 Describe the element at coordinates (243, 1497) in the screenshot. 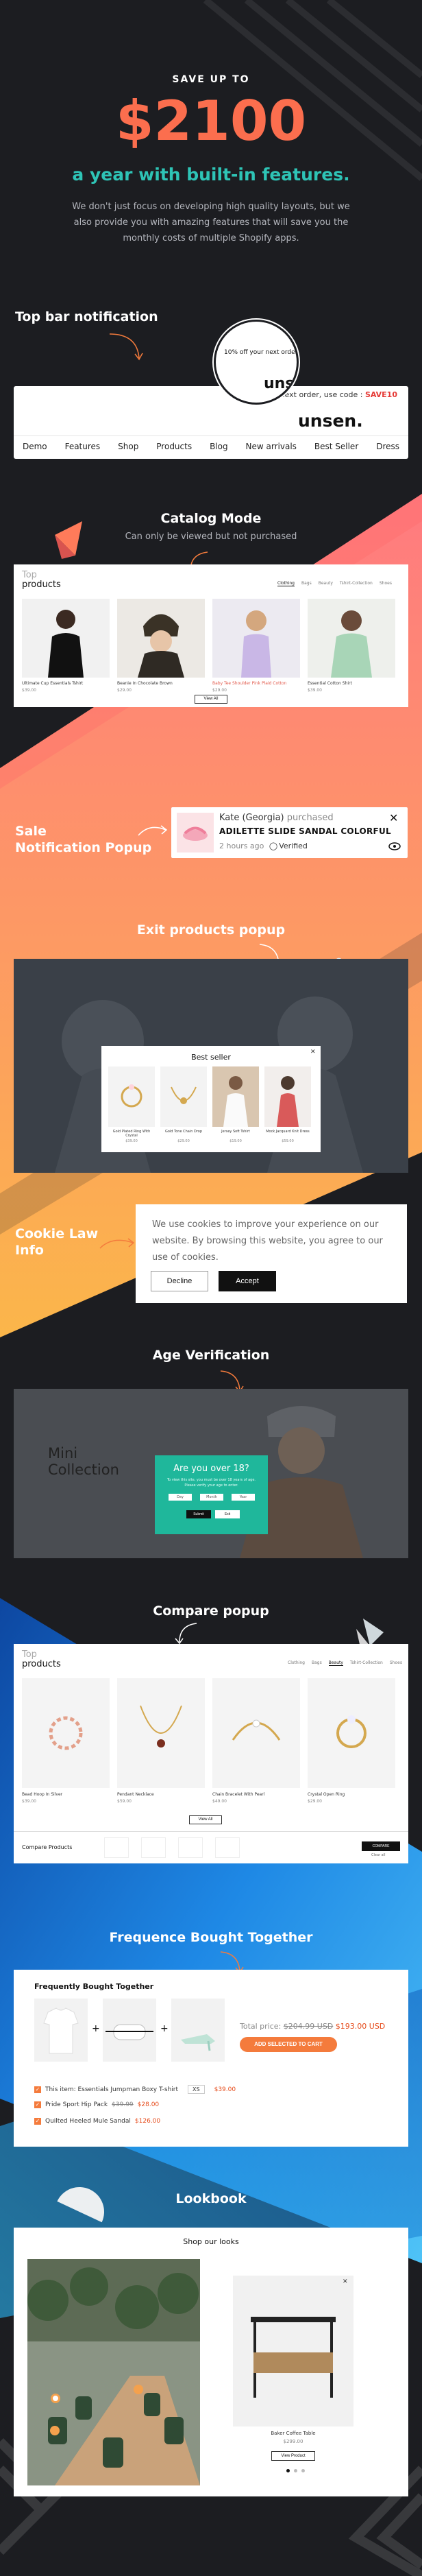

I see `year-field: Year` at that location.